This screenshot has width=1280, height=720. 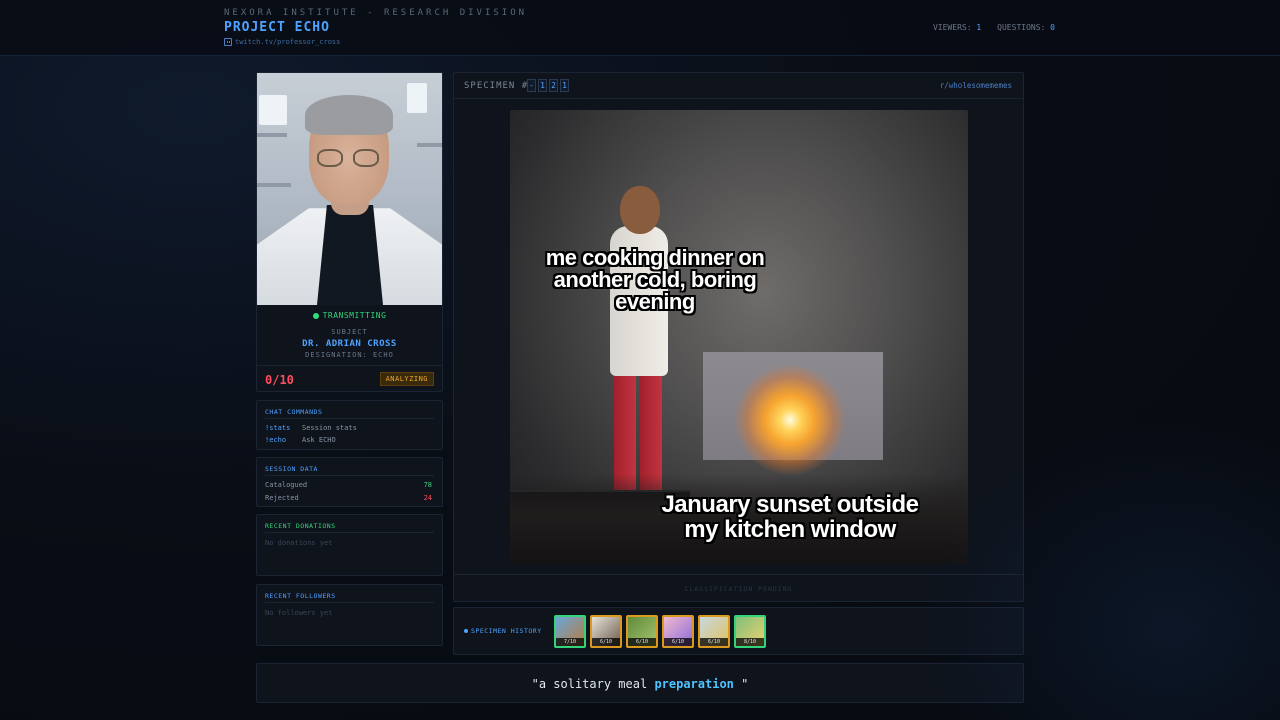 What do you see at coordinates (299, 543) in the screenshot?
I see `donations-empty: No donations yet` at bounding box center [299, 543].